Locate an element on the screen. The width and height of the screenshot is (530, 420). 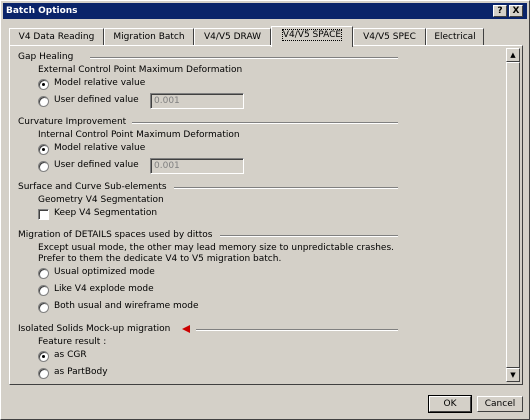
curv-model-relative-label: Model relative value is located at coordinates (99, 148).